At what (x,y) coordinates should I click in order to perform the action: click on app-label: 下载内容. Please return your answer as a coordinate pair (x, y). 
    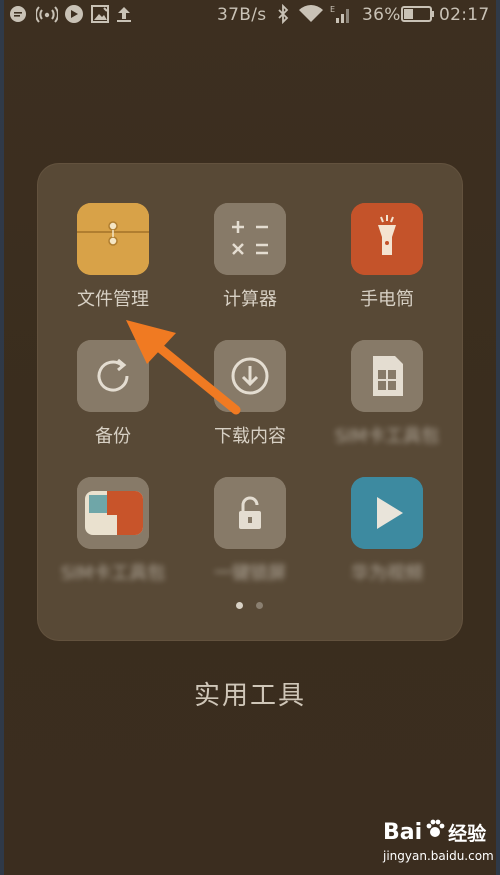
    Looking at the image, I should click on (250, 436).